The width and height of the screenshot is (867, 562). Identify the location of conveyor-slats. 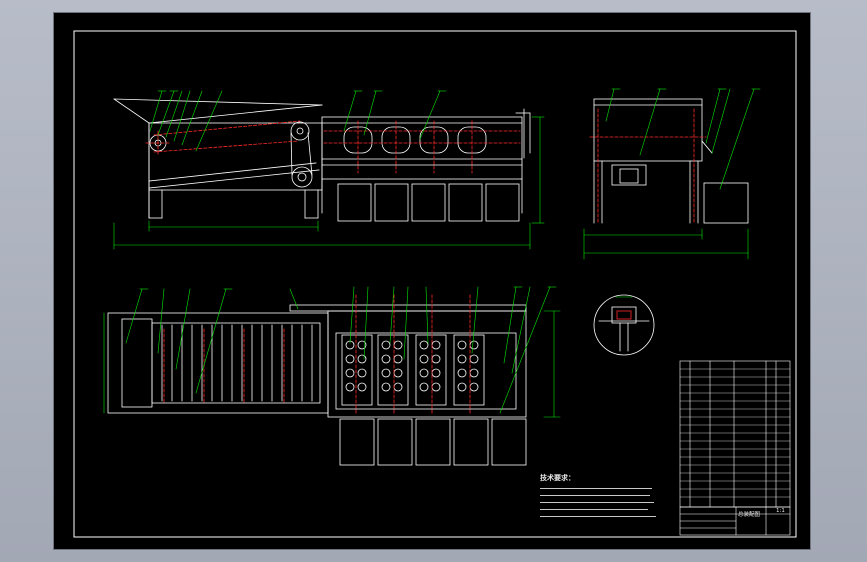
(237, 363).